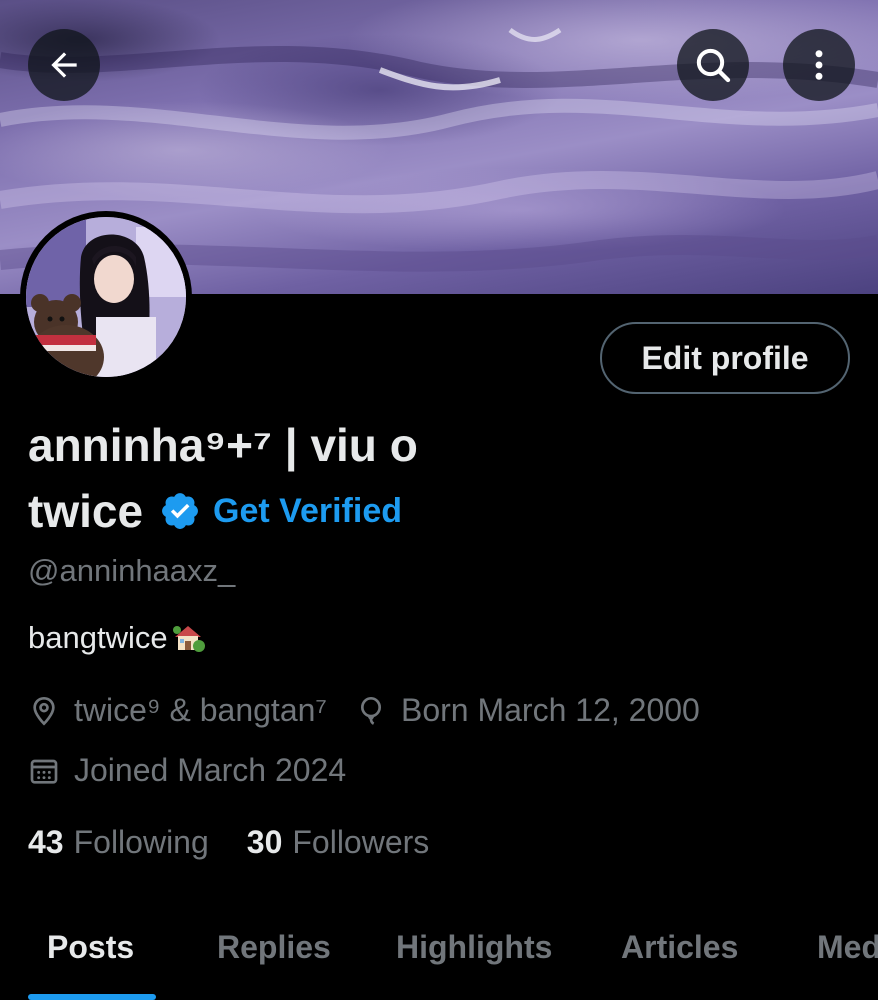 The height and width of the screenshot is (1000, 878). What do you see at coordinates (210, 770) in the screenshot?
I see `joined-text: Joined March 2024` at bounding box center [210, 770].